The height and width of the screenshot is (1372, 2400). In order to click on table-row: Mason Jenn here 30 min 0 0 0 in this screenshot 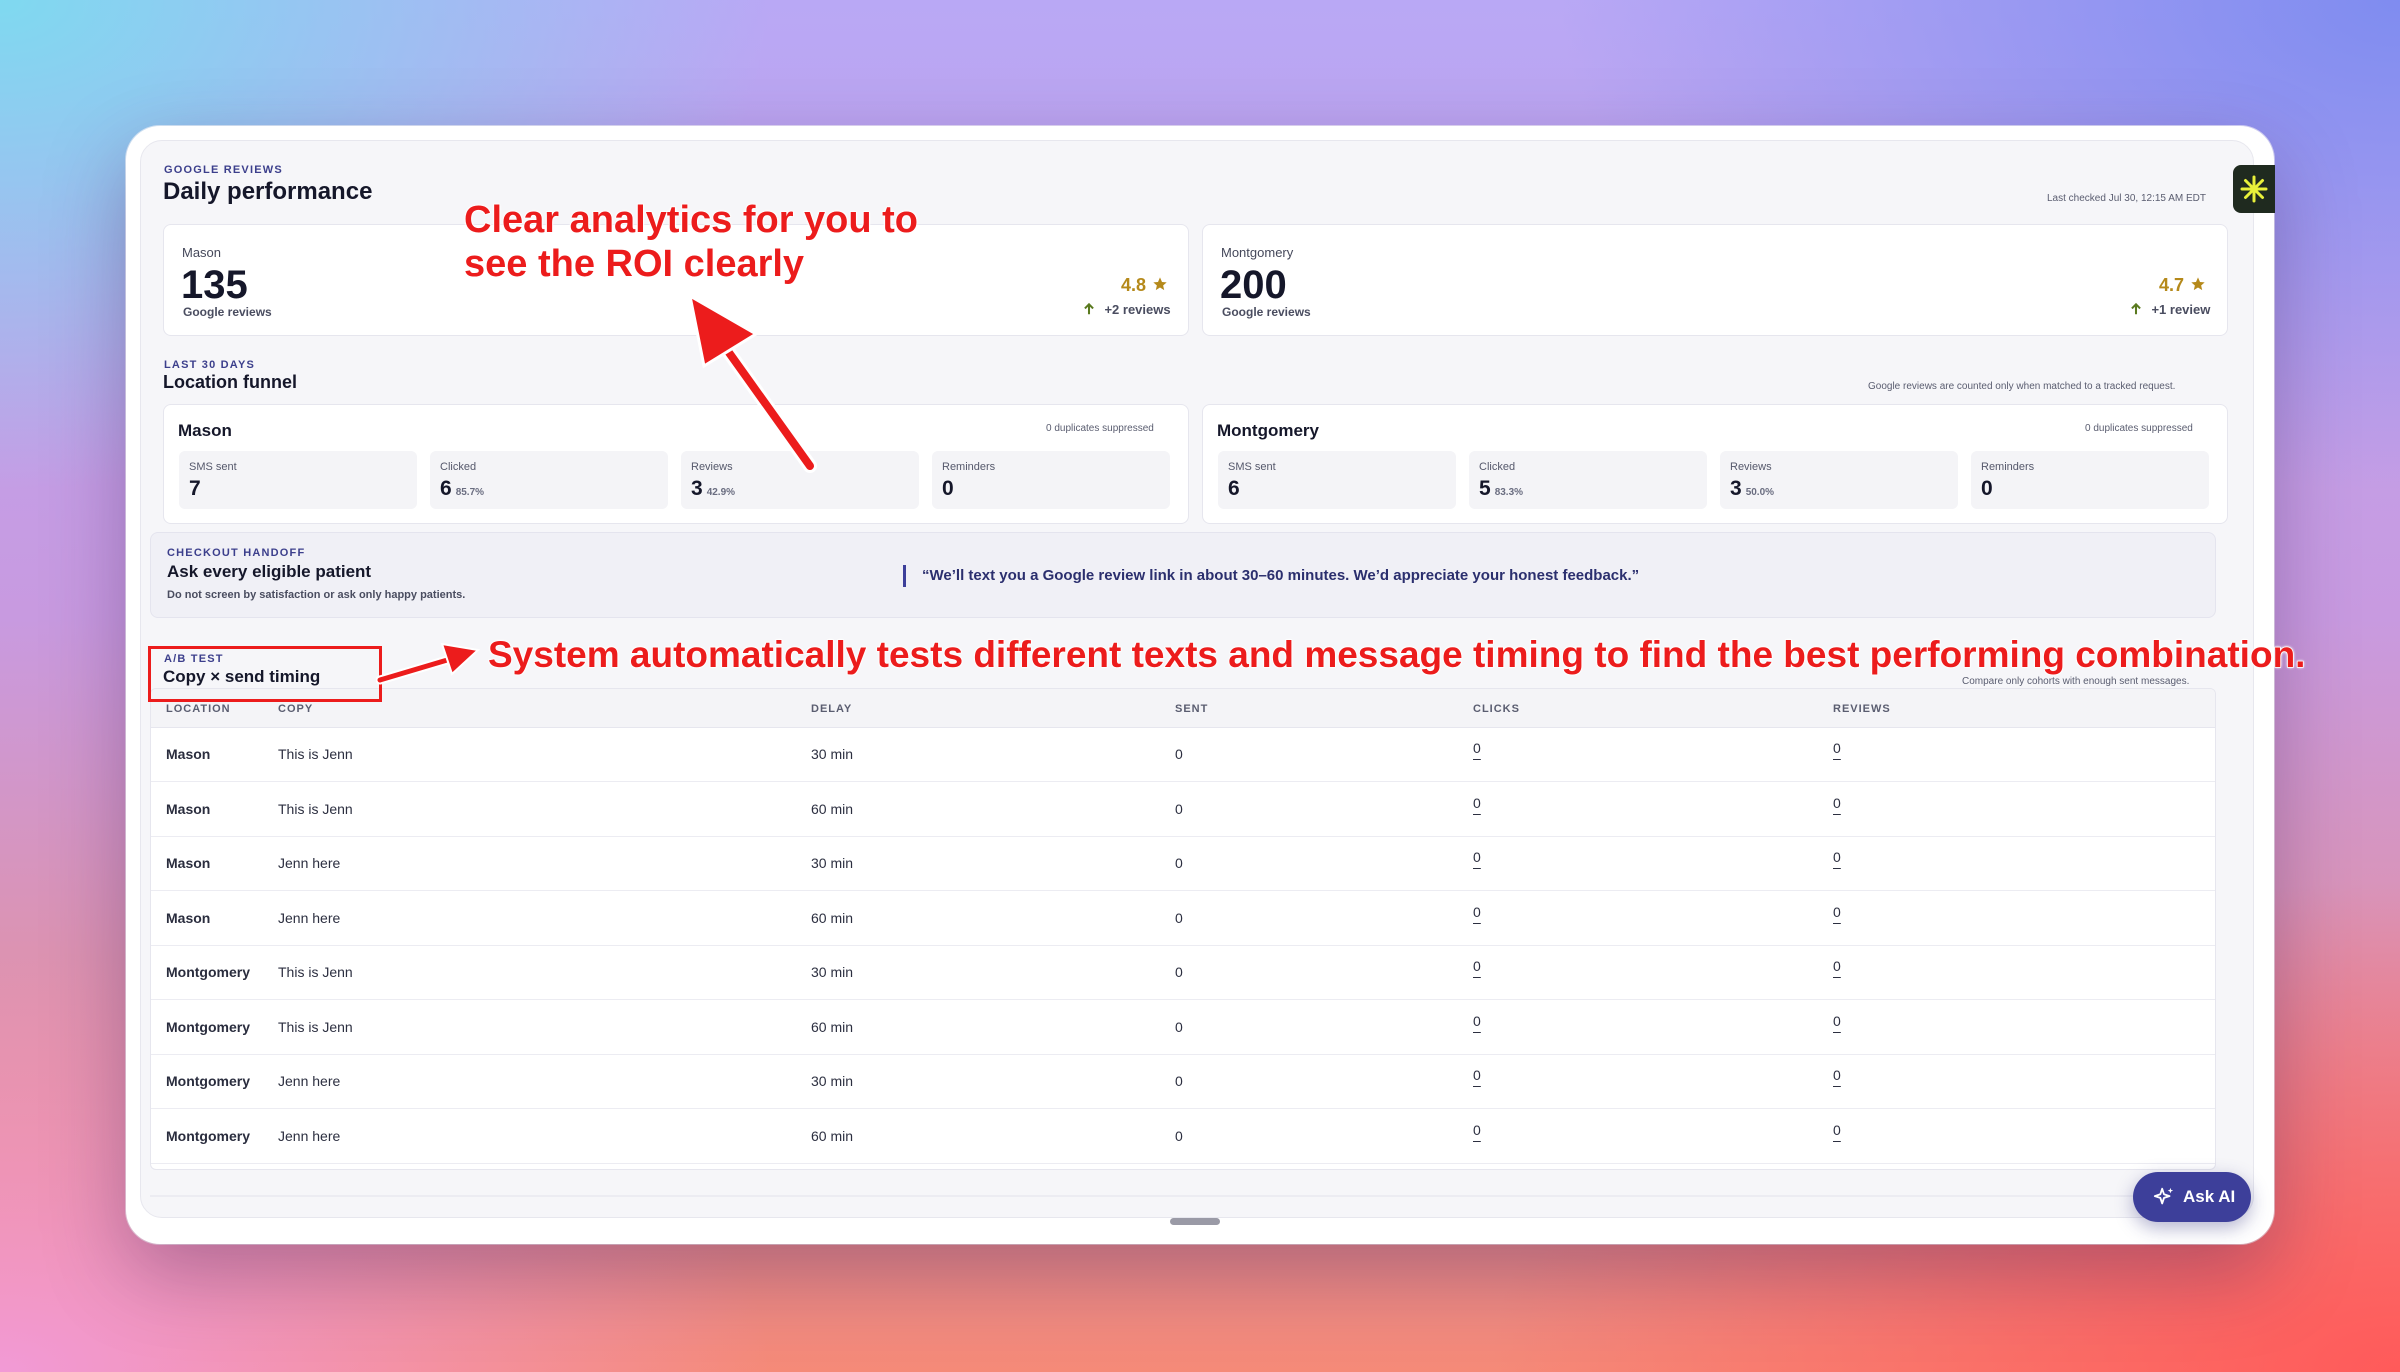, I will do `click(1183, 863)`.